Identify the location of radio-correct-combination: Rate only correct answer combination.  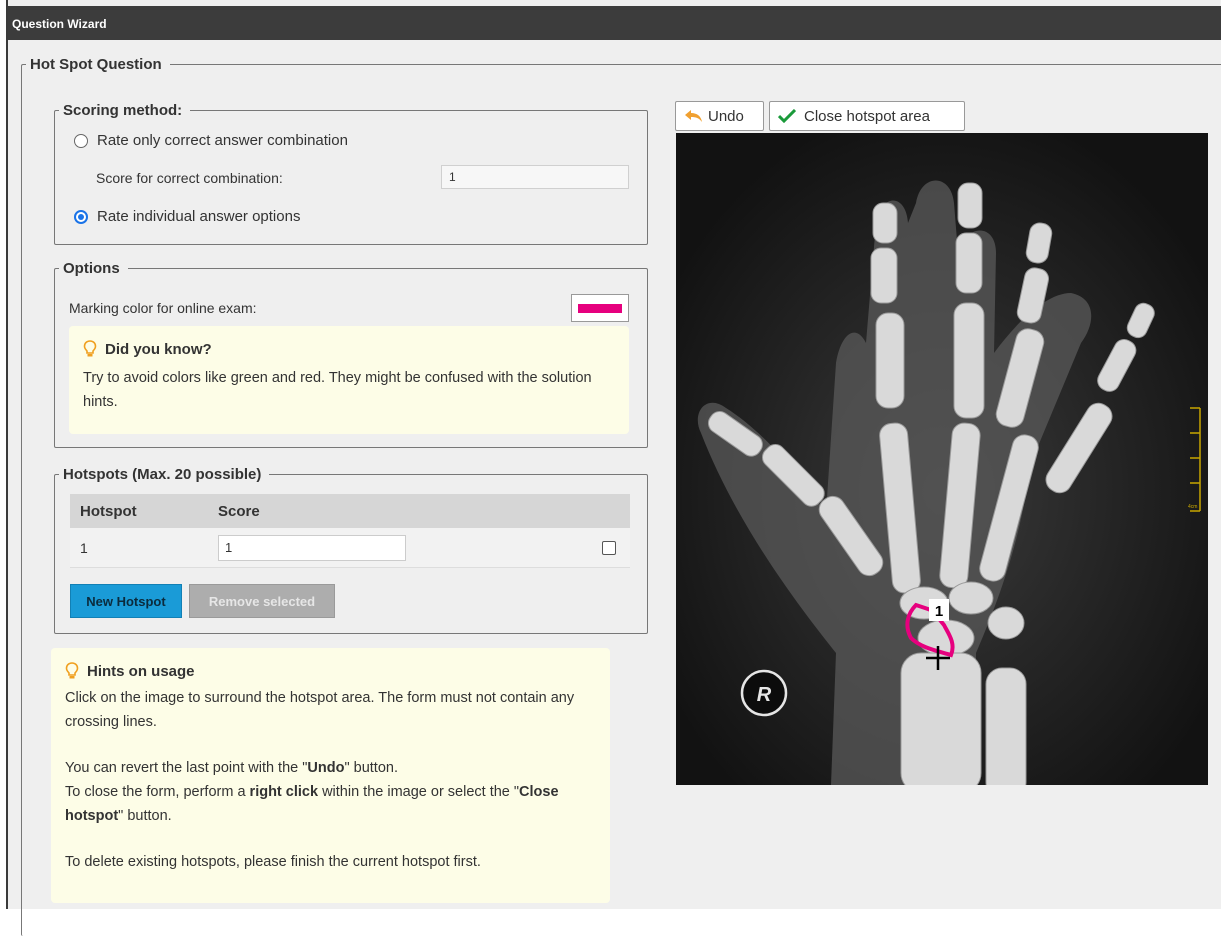
(211, 140).